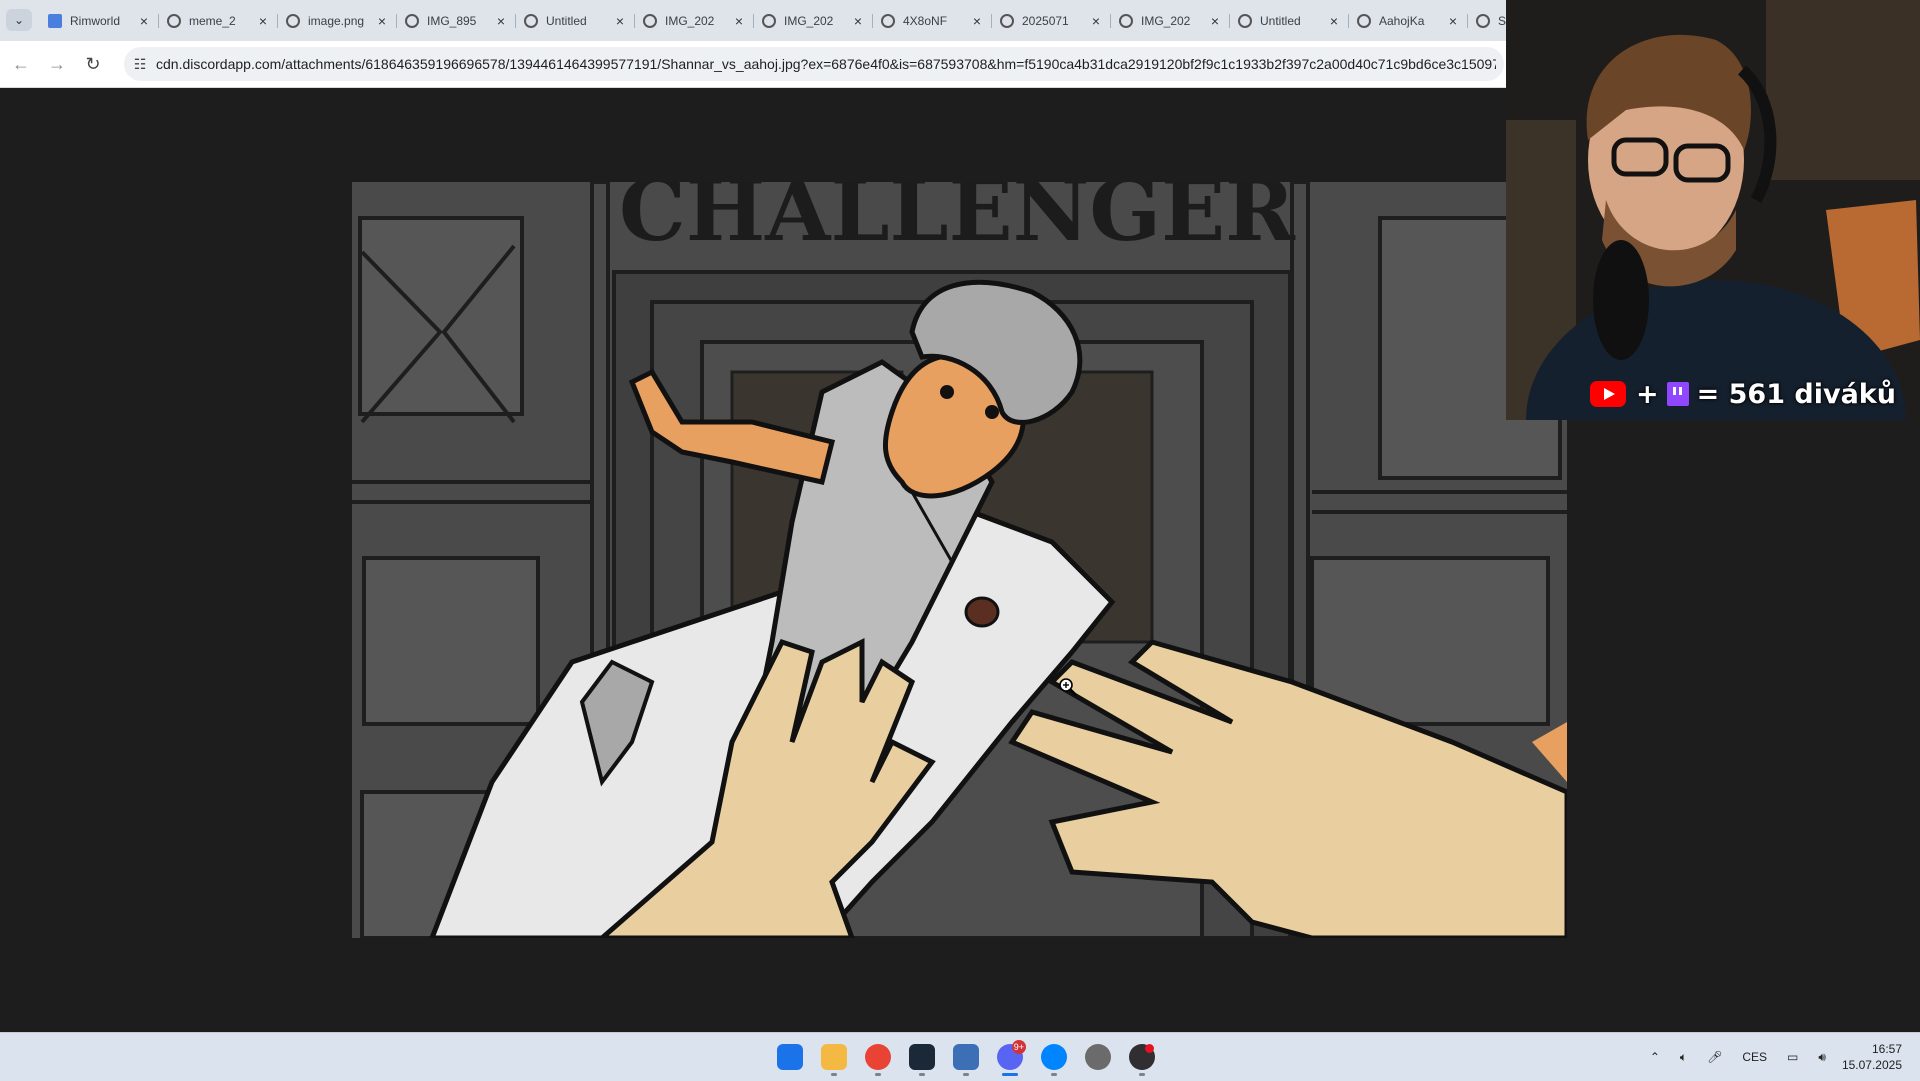 The width and height of the screenshot is (1920, 1081). I want to click on artwork-banner-text: CHALLENGER, so click(957, 221).